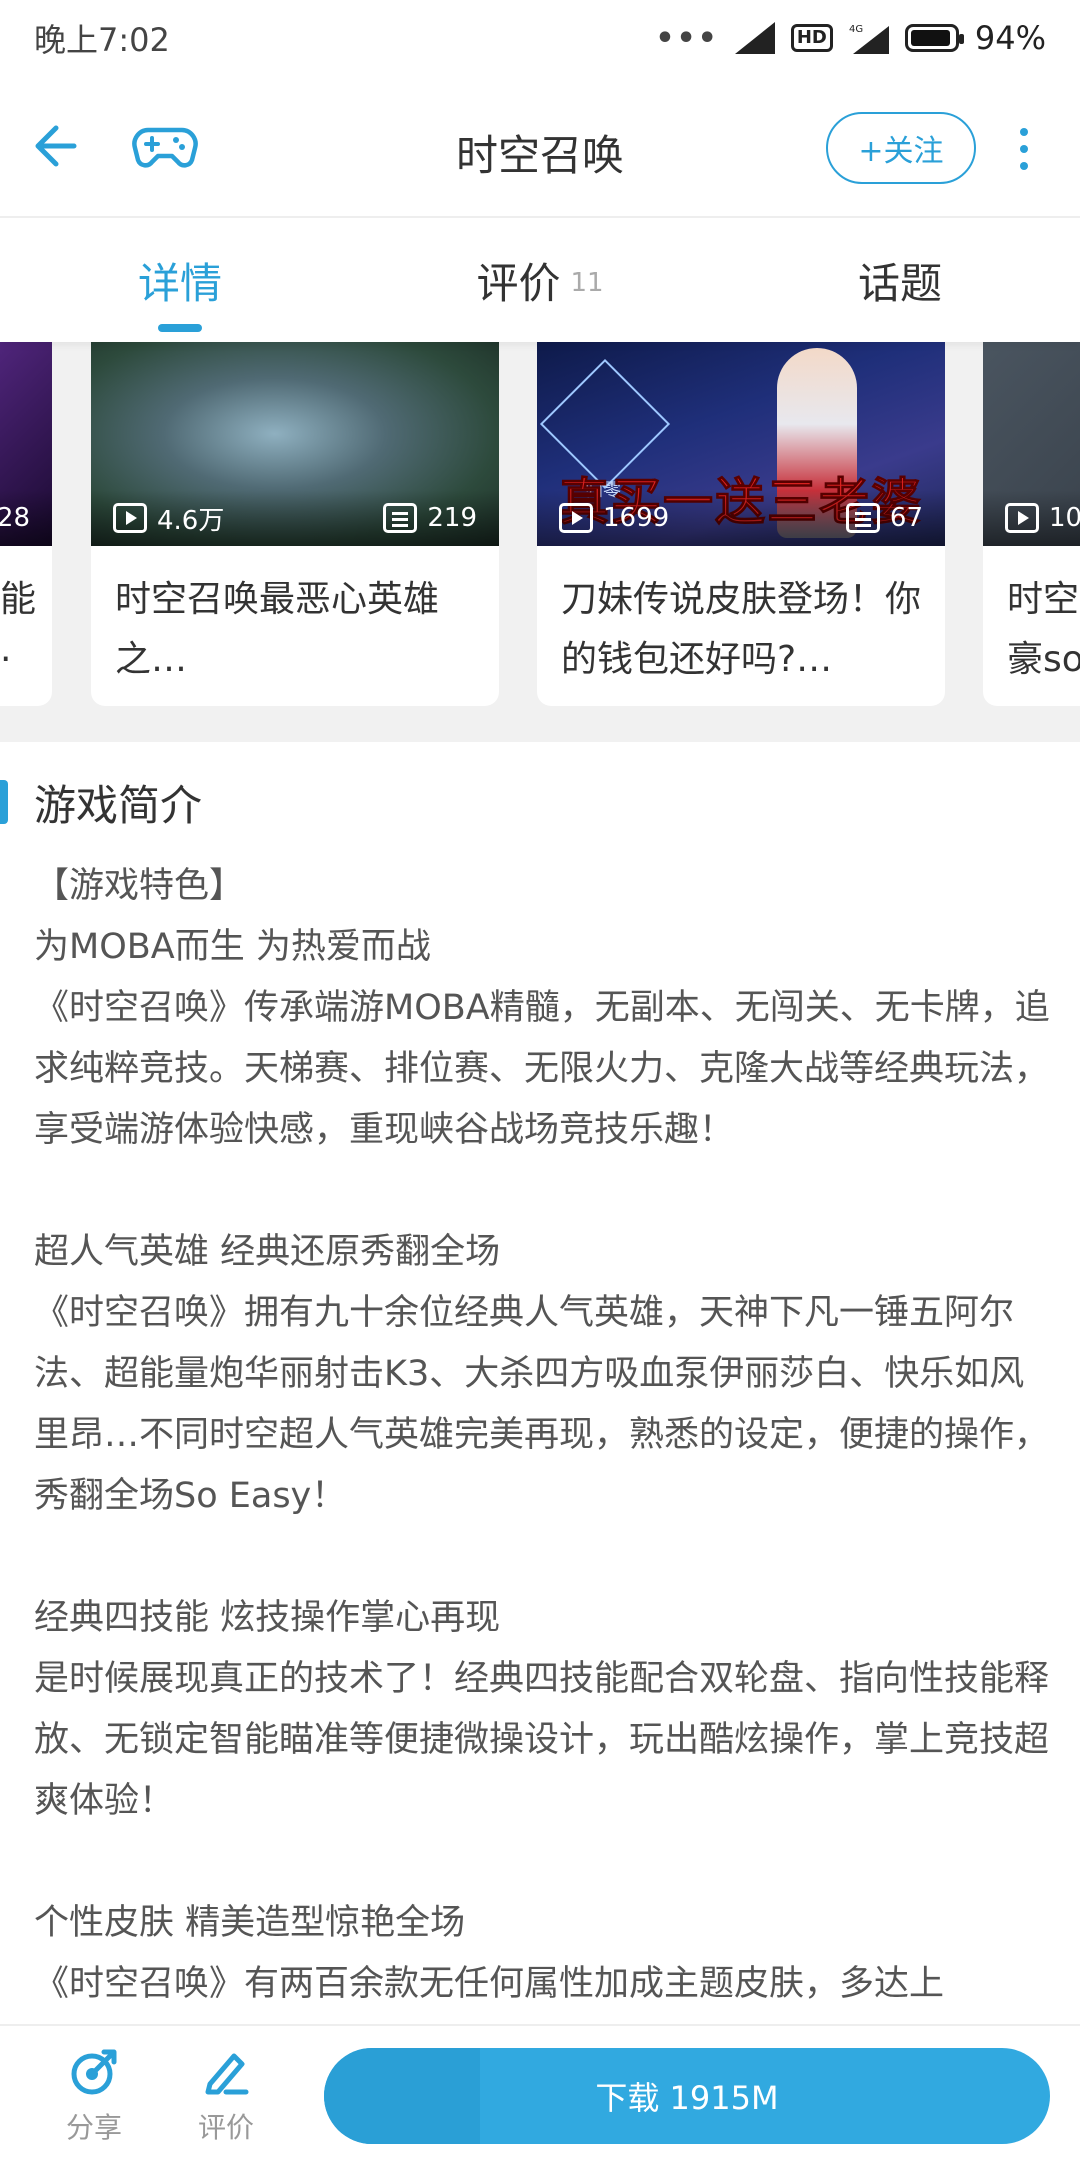 Image resolution: width=1080 pixels, height=2160 pixels. I want to click on tab-reviews: 评价 11, so click(540, 280).